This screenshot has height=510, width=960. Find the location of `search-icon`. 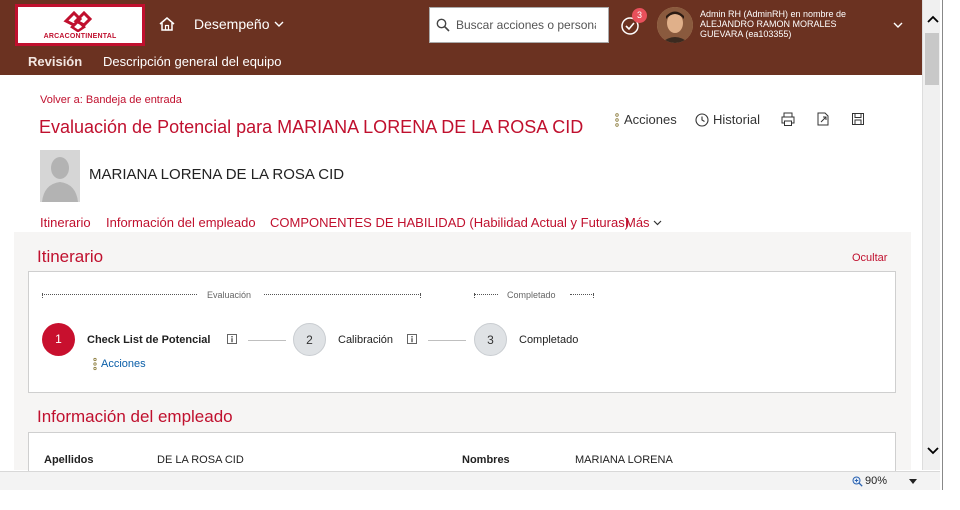

search-icon is located at coordinates (443, 25).